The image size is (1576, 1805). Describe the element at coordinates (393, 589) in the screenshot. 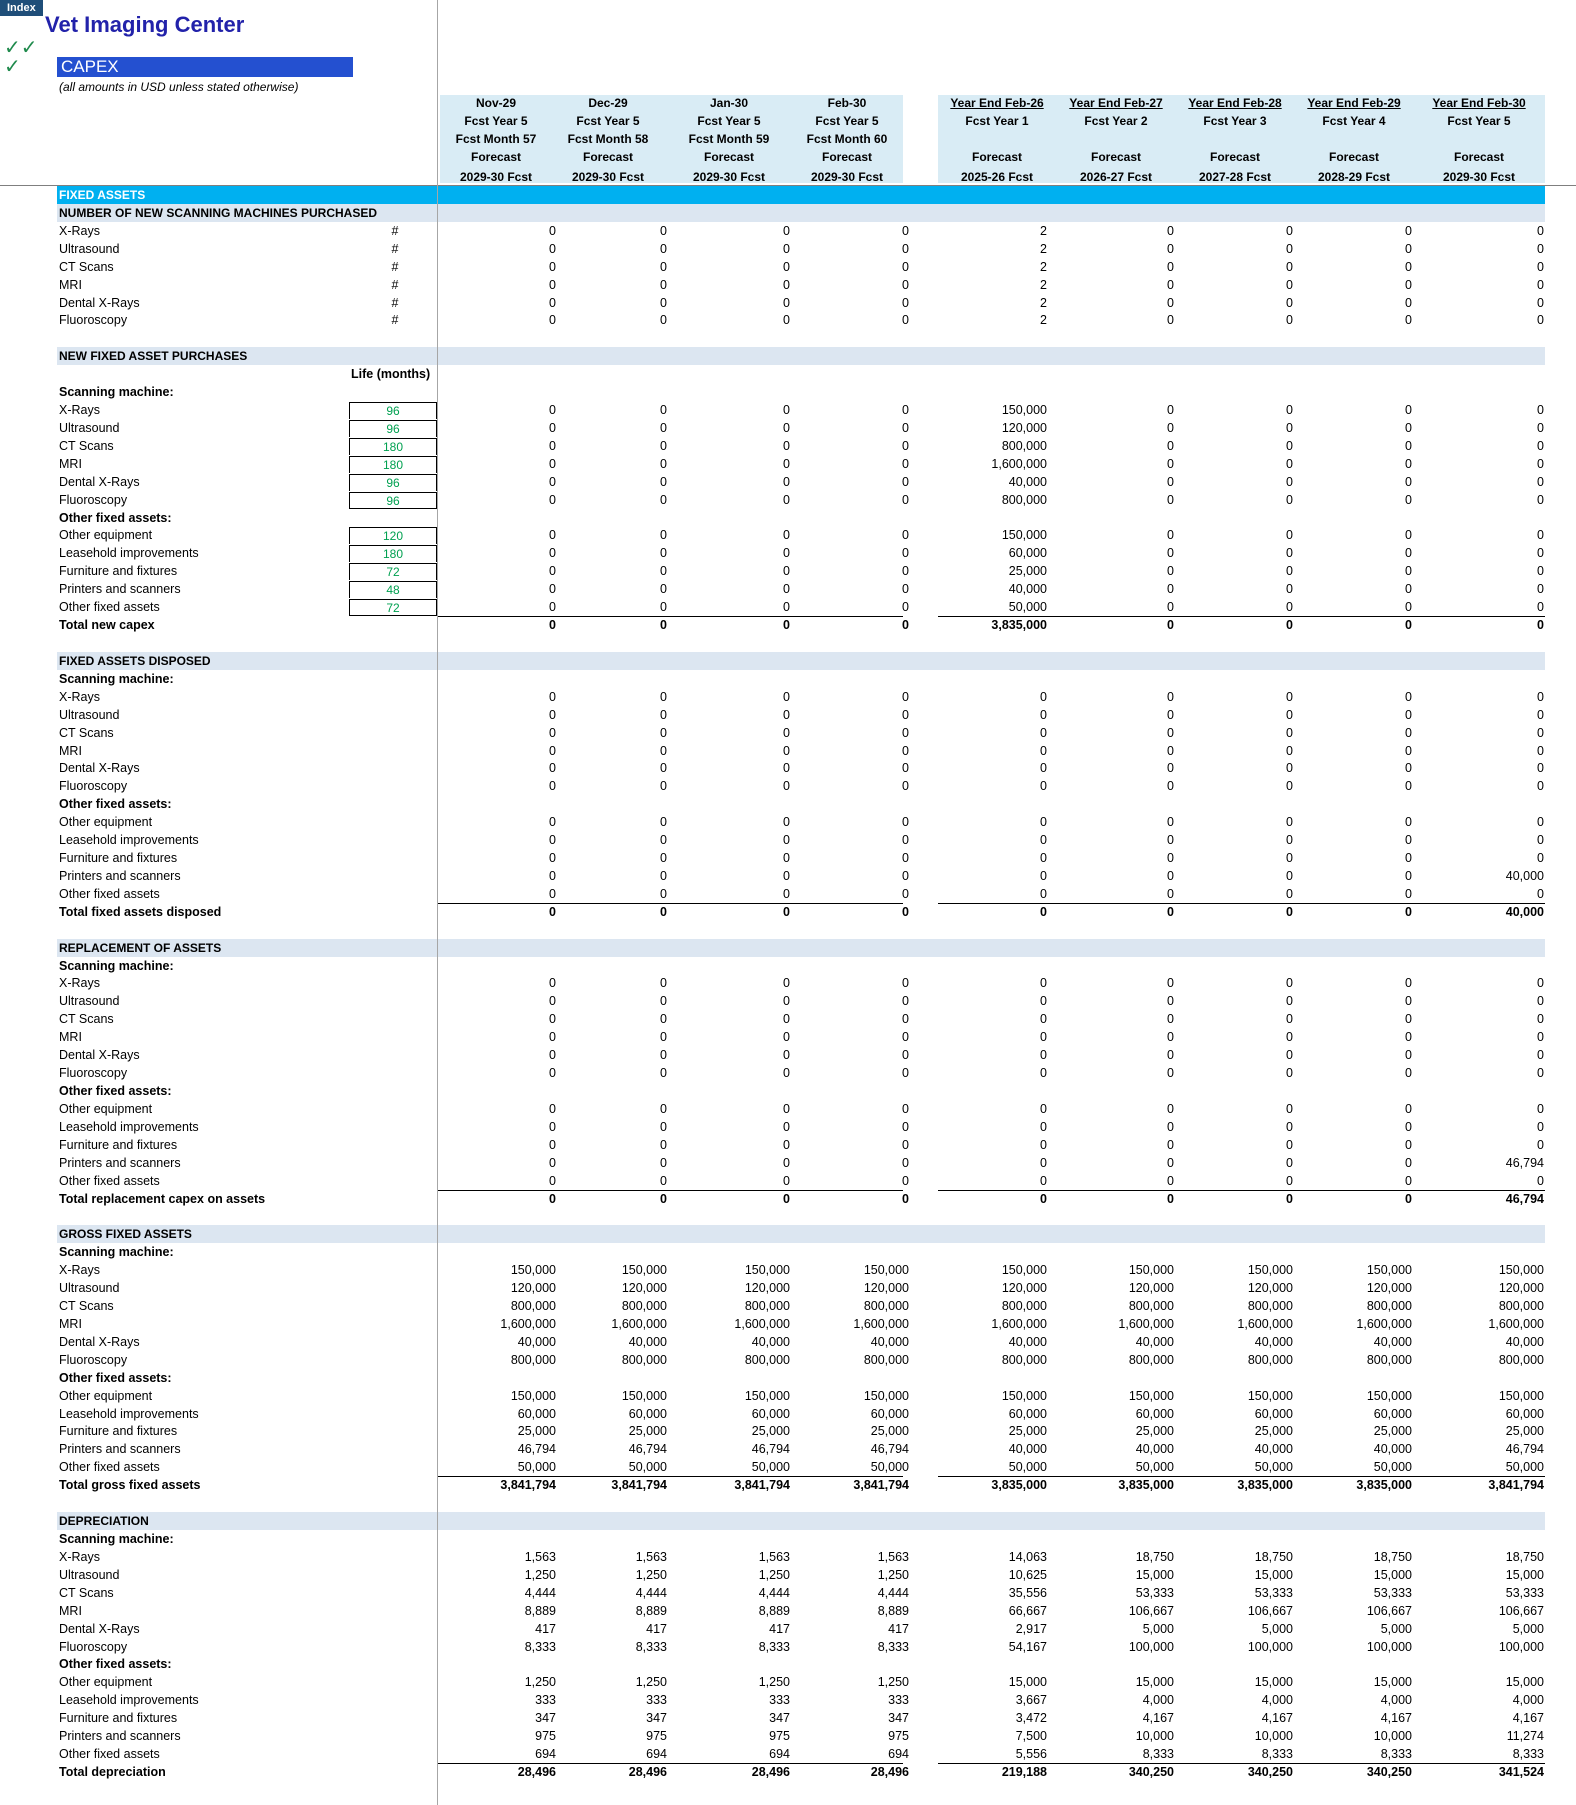

I see `life-months-input: 48` at that location.